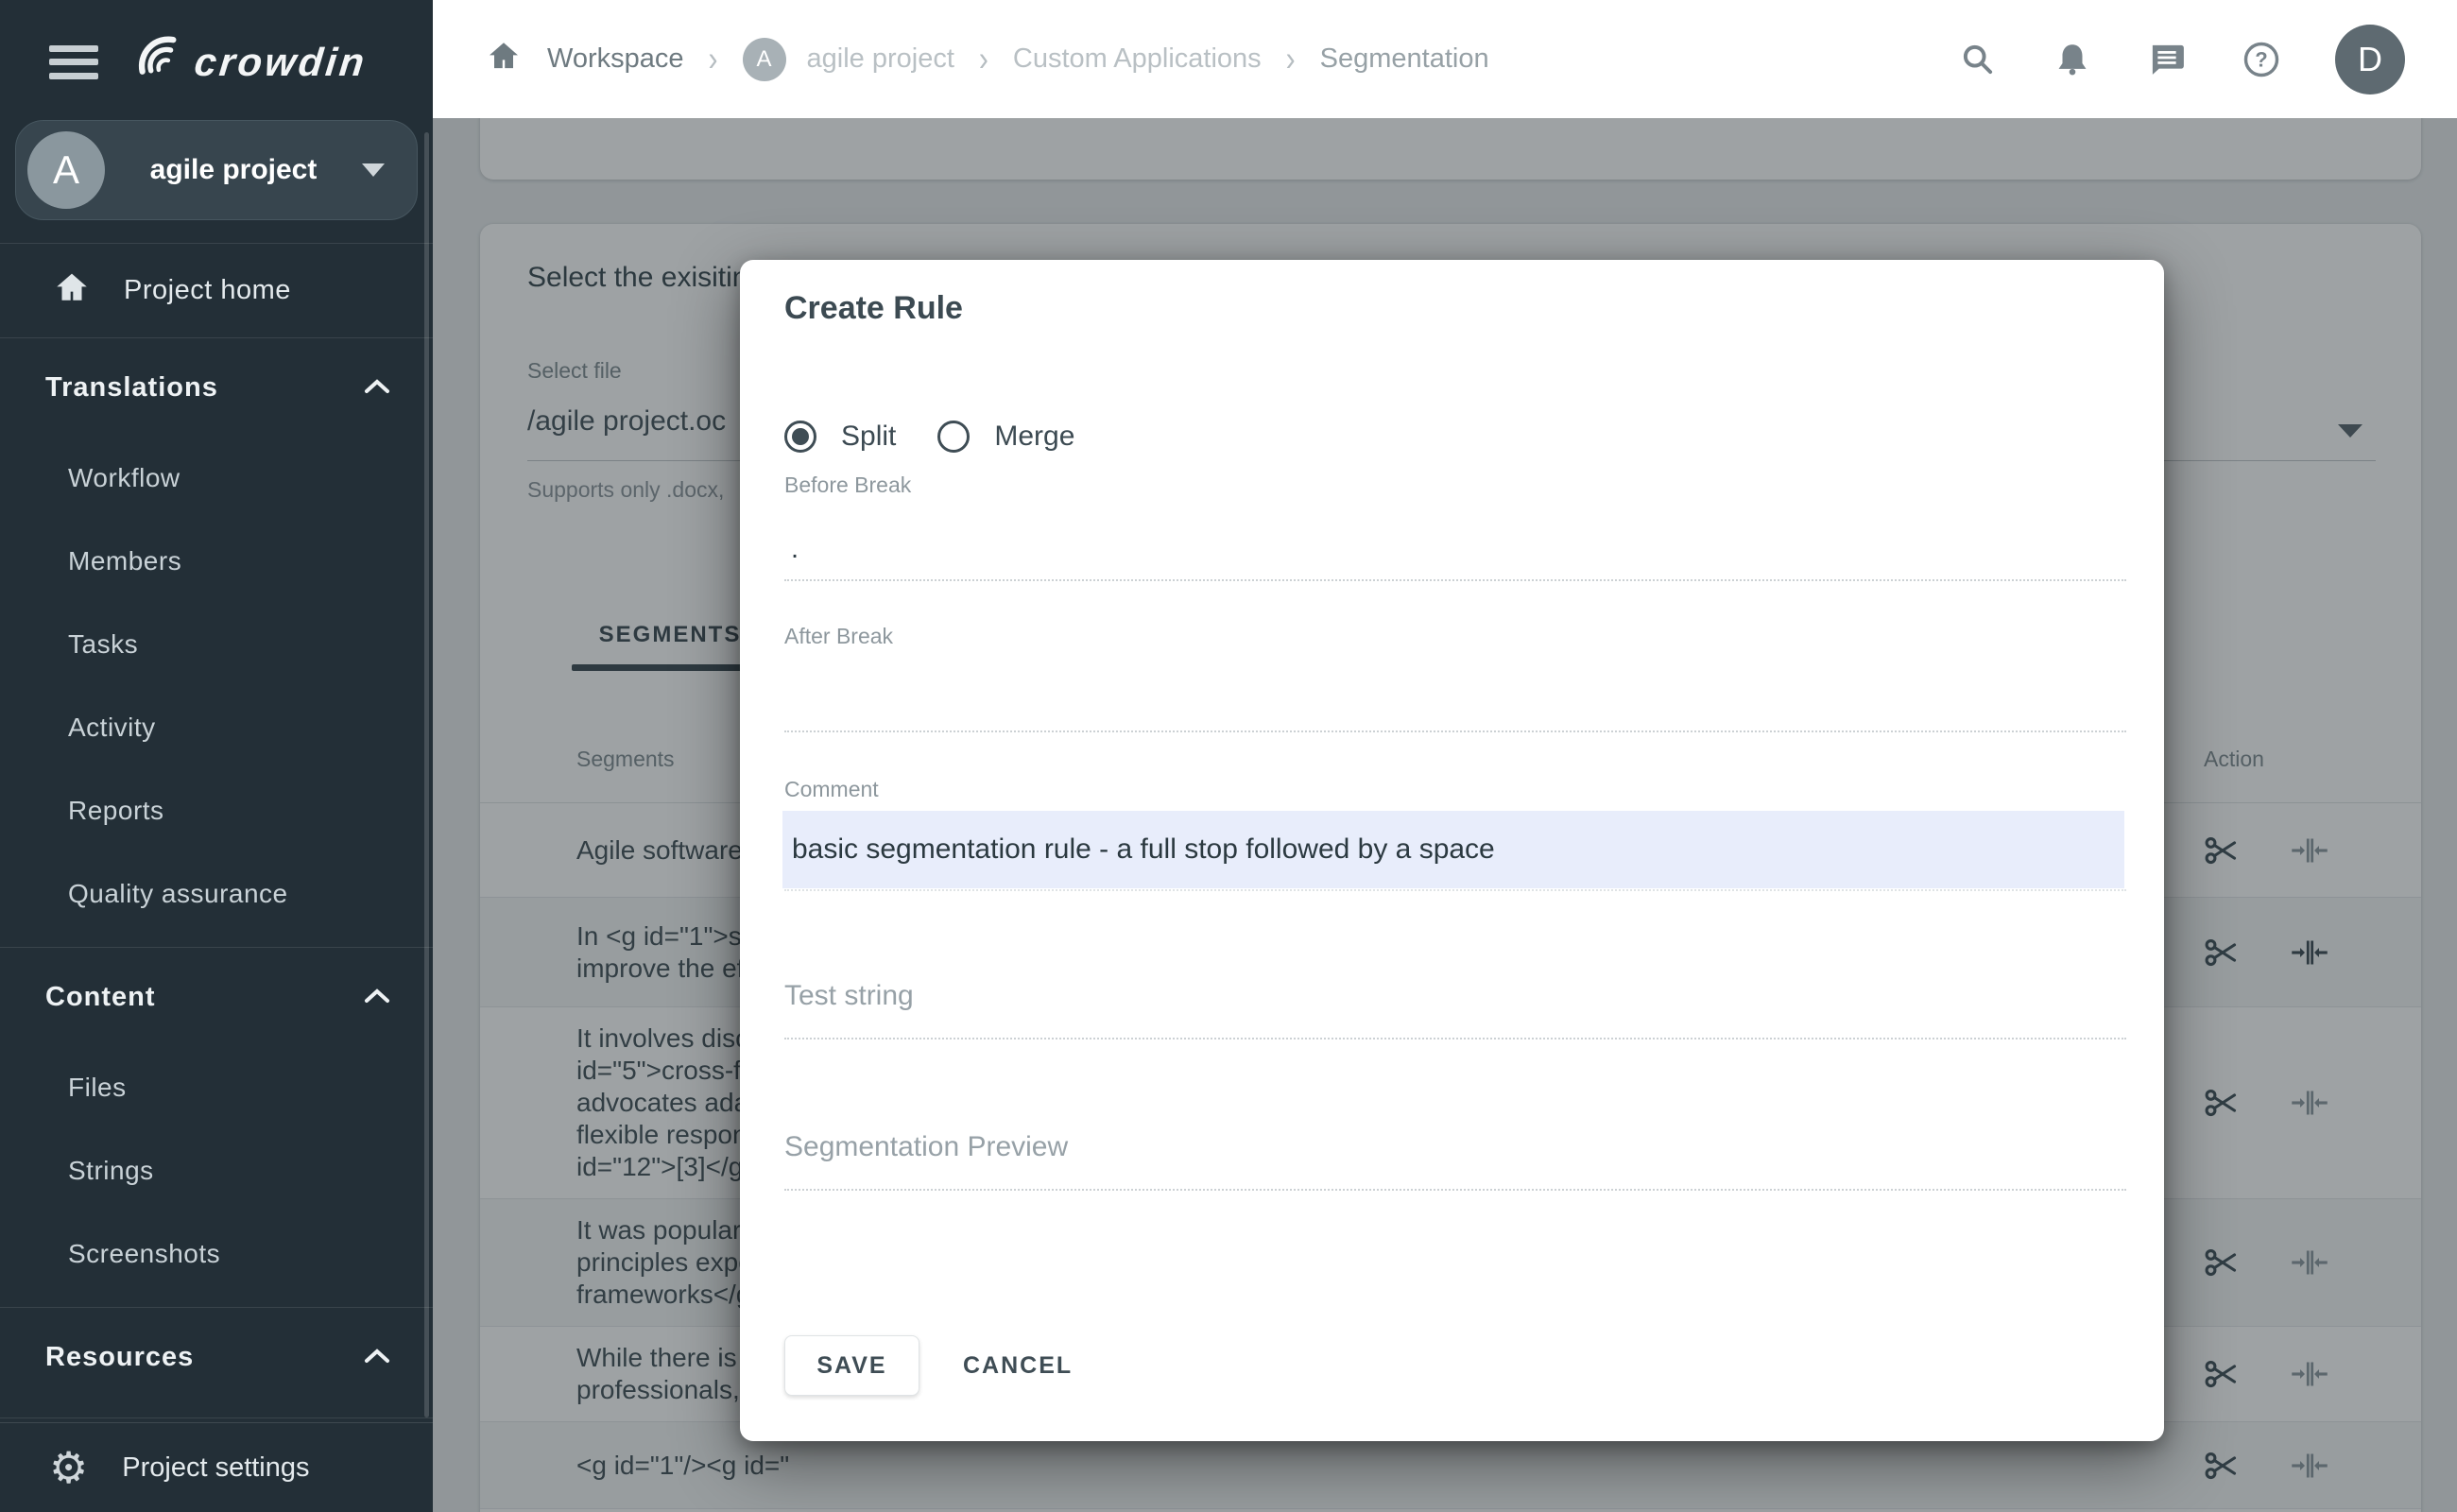 The height and width of the screenshot is (1512, 2457). What do you see at coordinates (831, 789) in the screenshot?
I see `comment-label: Comment` at bounding box center [831, 789].